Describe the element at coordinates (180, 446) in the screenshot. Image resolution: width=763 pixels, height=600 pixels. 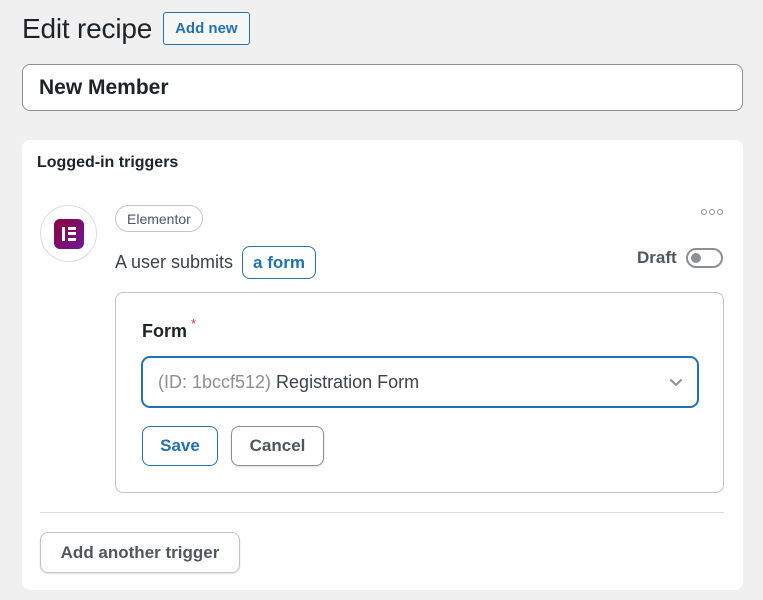
I see `save-button: Save` at that location.